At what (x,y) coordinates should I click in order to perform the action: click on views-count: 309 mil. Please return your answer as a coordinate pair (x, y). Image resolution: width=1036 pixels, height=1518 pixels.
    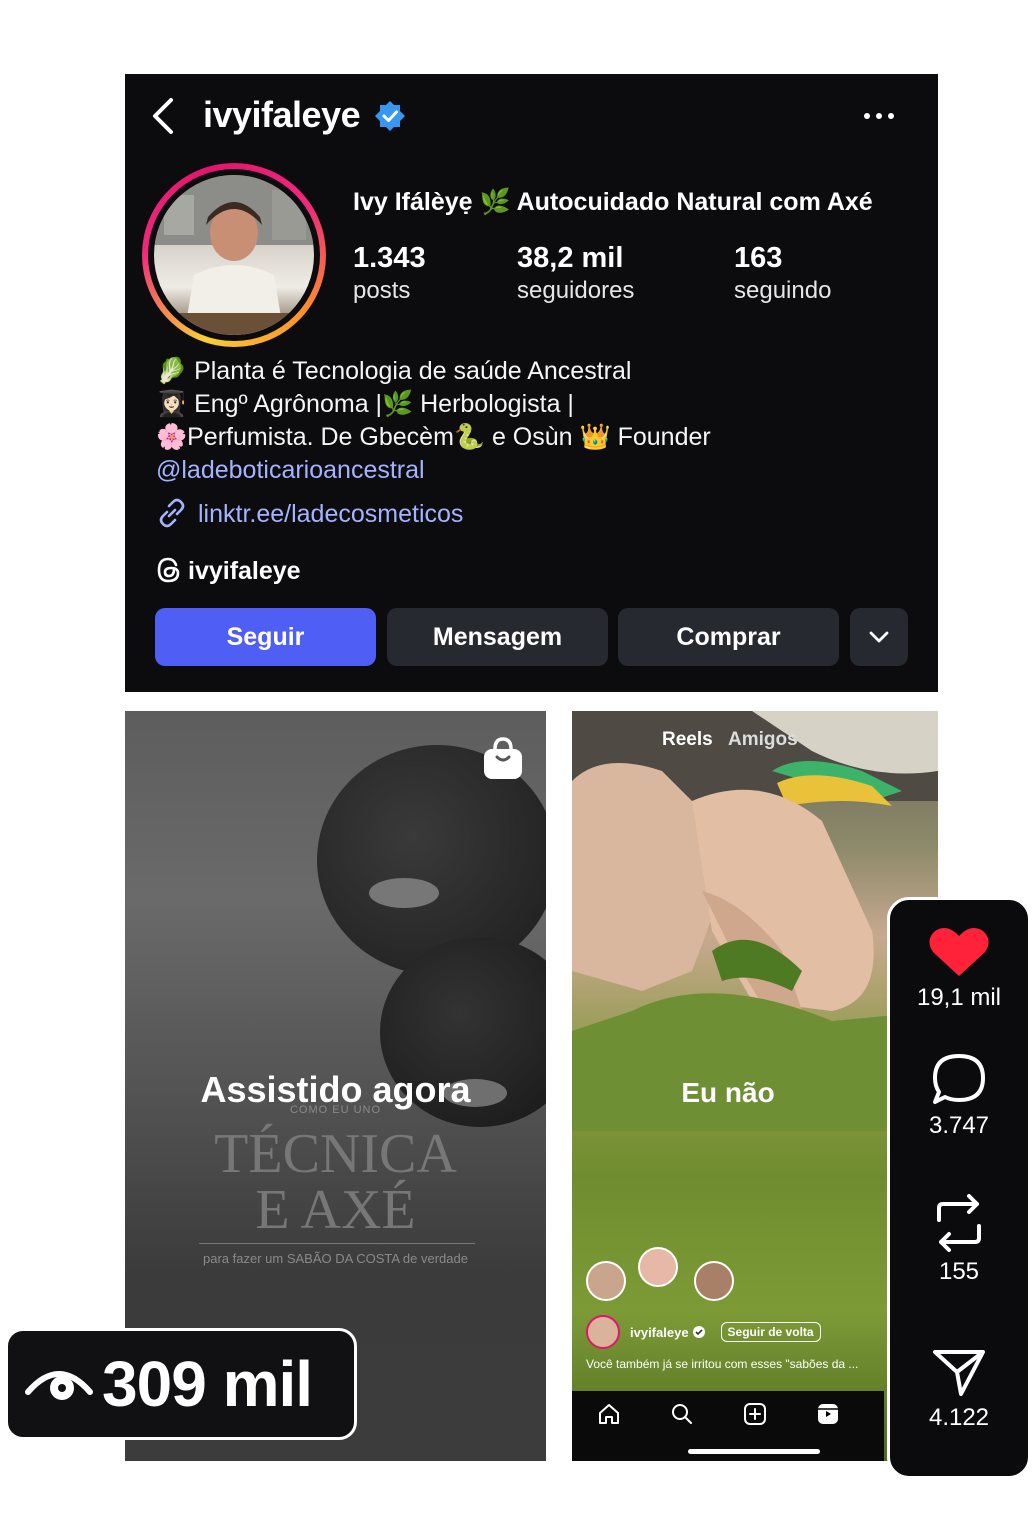
    Looking at the image, I should click on (207, 1384).